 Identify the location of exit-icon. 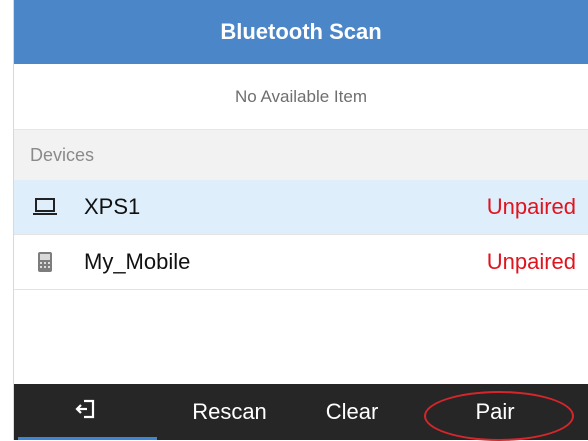
(85, 412).